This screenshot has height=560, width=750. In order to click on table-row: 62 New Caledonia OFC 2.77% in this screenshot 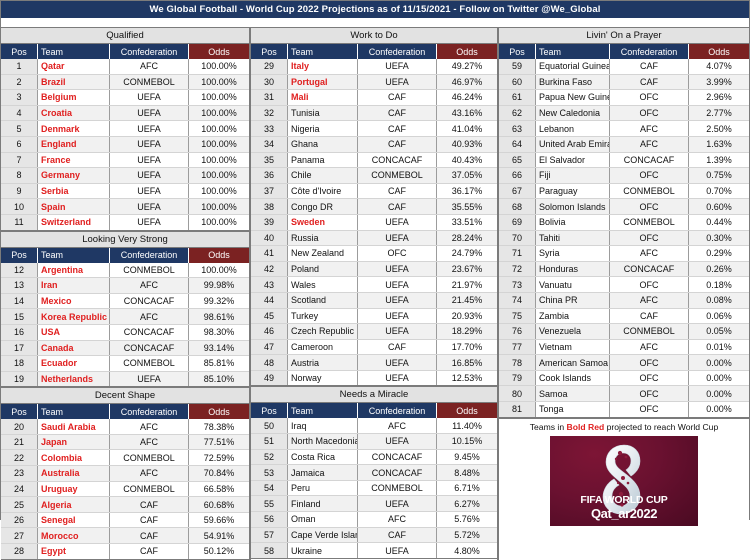, I will do `click(624, 113)`.